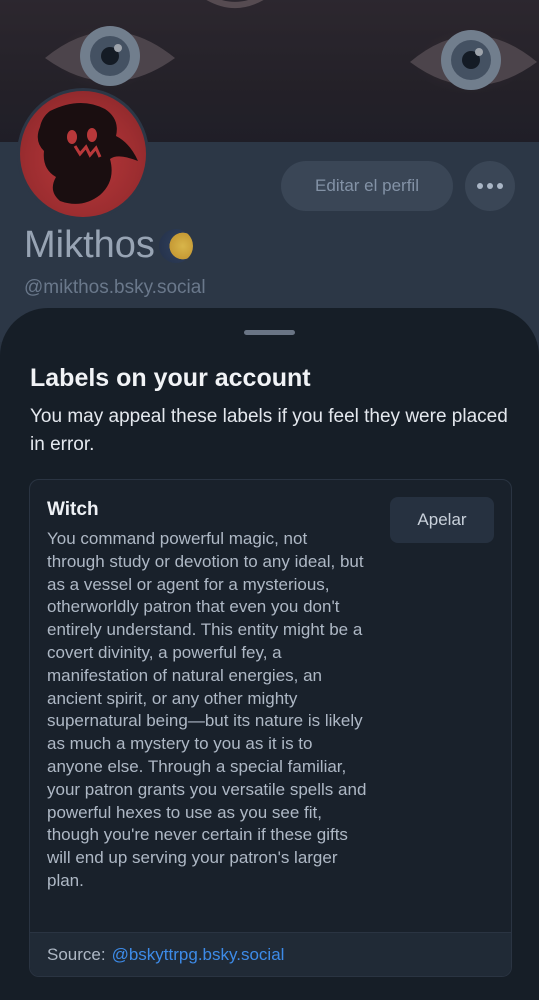  I want to click on more-horizontal-icon, so click(480, 186).